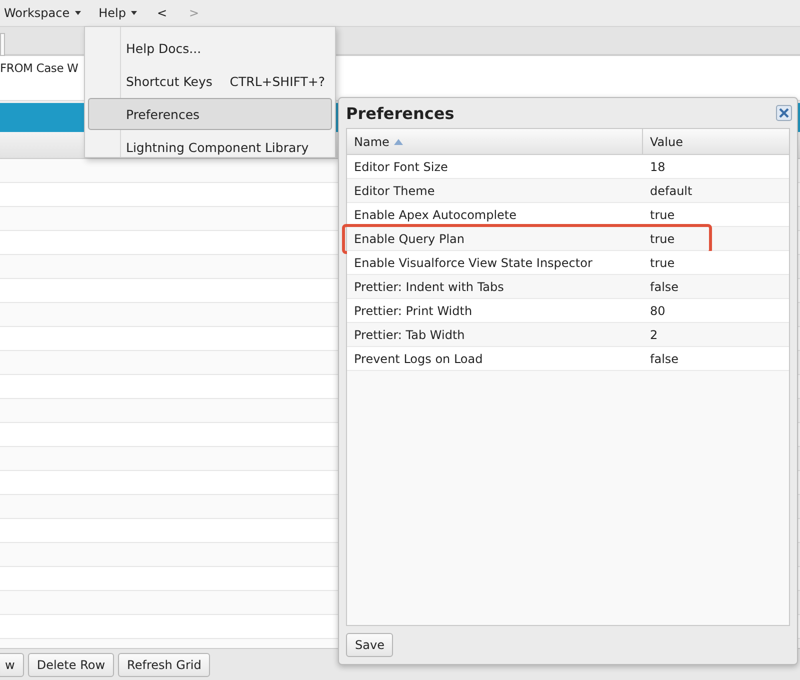 The height and width of the screenshot is (680, 800). What do you see at coordinates (400, 113) in the screenshot?
I see `dialog-title: Preferences` at bounding box center [400, 113].